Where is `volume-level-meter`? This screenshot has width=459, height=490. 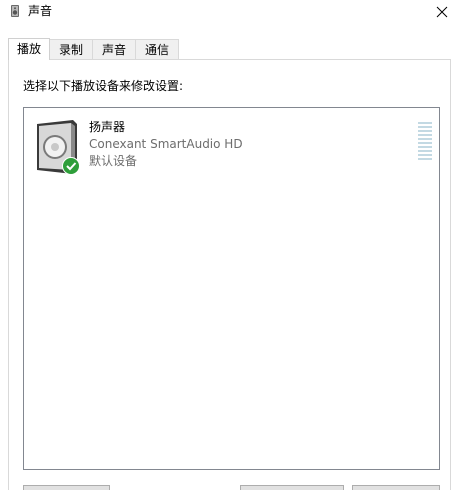
volume-level-meter is located at coordinates (425, 142).